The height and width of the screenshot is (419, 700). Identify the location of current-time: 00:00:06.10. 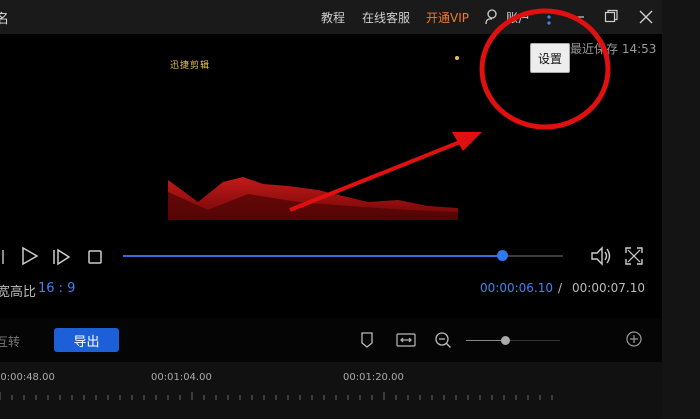
(516, 288).